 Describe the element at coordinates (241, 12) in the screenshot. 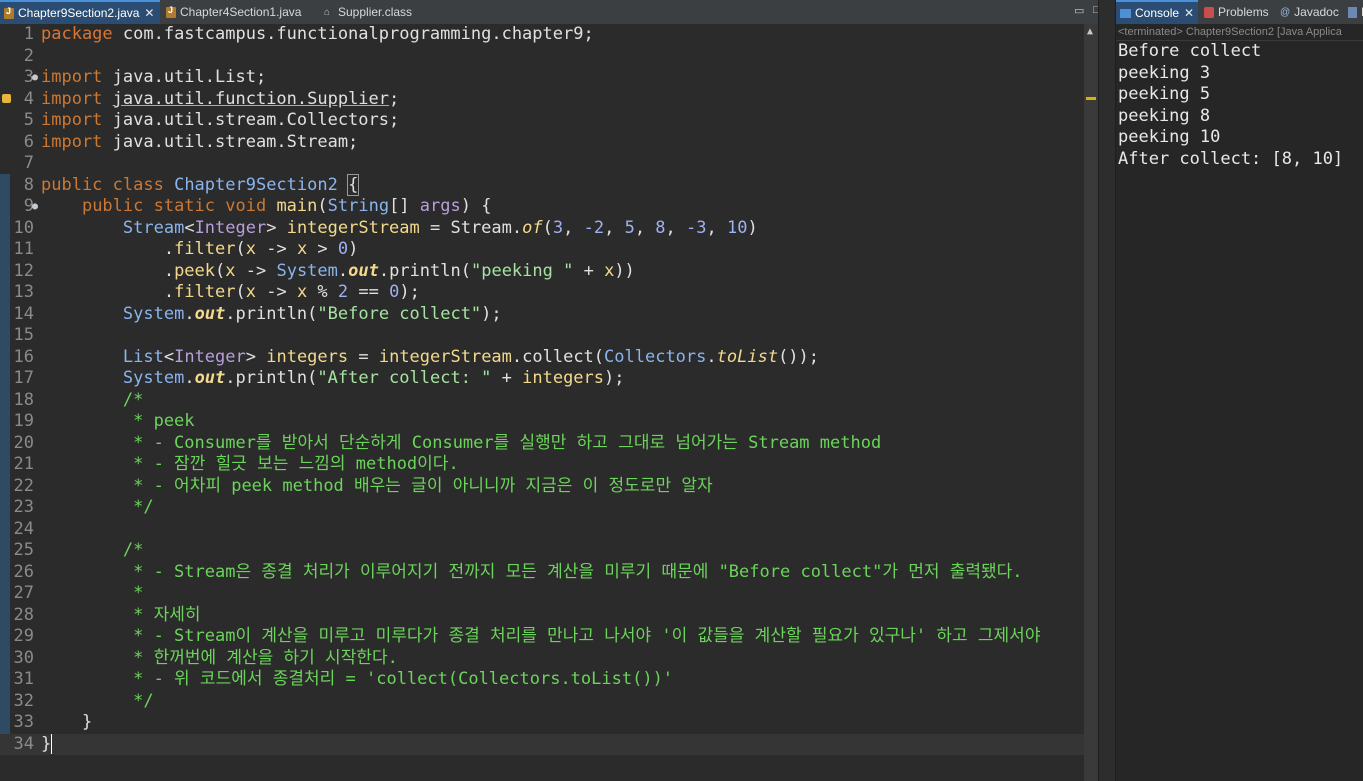

I see `tab-label: Chapter4Section1.java` at that location.